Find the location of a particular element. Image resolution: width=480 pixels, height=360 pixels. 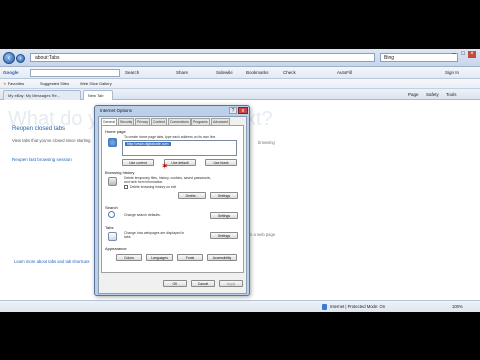

accessibility-button: Accessibility is located at coordinates (222, 257).